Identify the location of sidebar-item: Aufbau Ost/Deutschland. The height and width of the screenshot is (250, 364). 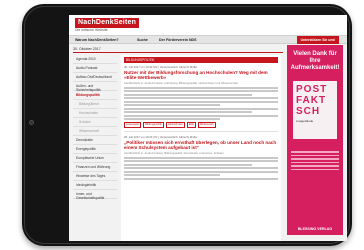
(95, 77).